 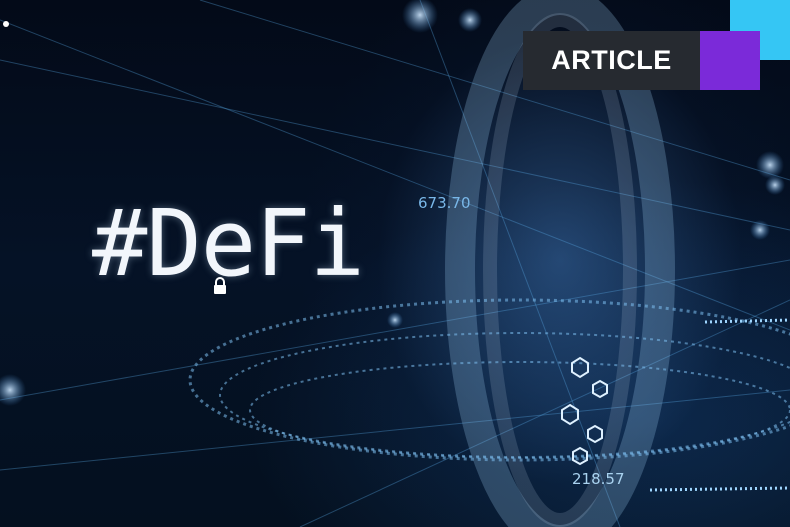 What do you see at coordinates (444, 203) in the screenshot?
I see `data-readout-top: 673.70` at bounding box center [444, 203].